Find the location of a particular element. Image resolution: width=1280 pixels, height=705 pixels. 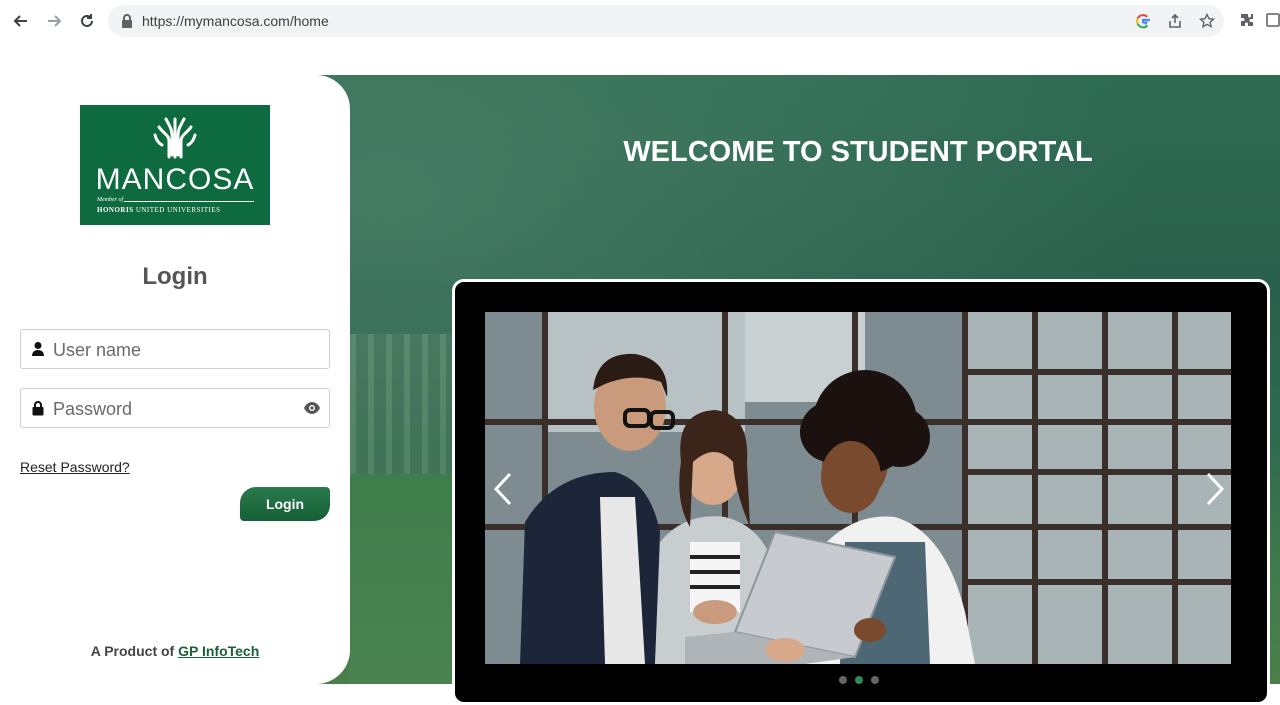

campus-lawn-image is located at coordinates (401, 579).